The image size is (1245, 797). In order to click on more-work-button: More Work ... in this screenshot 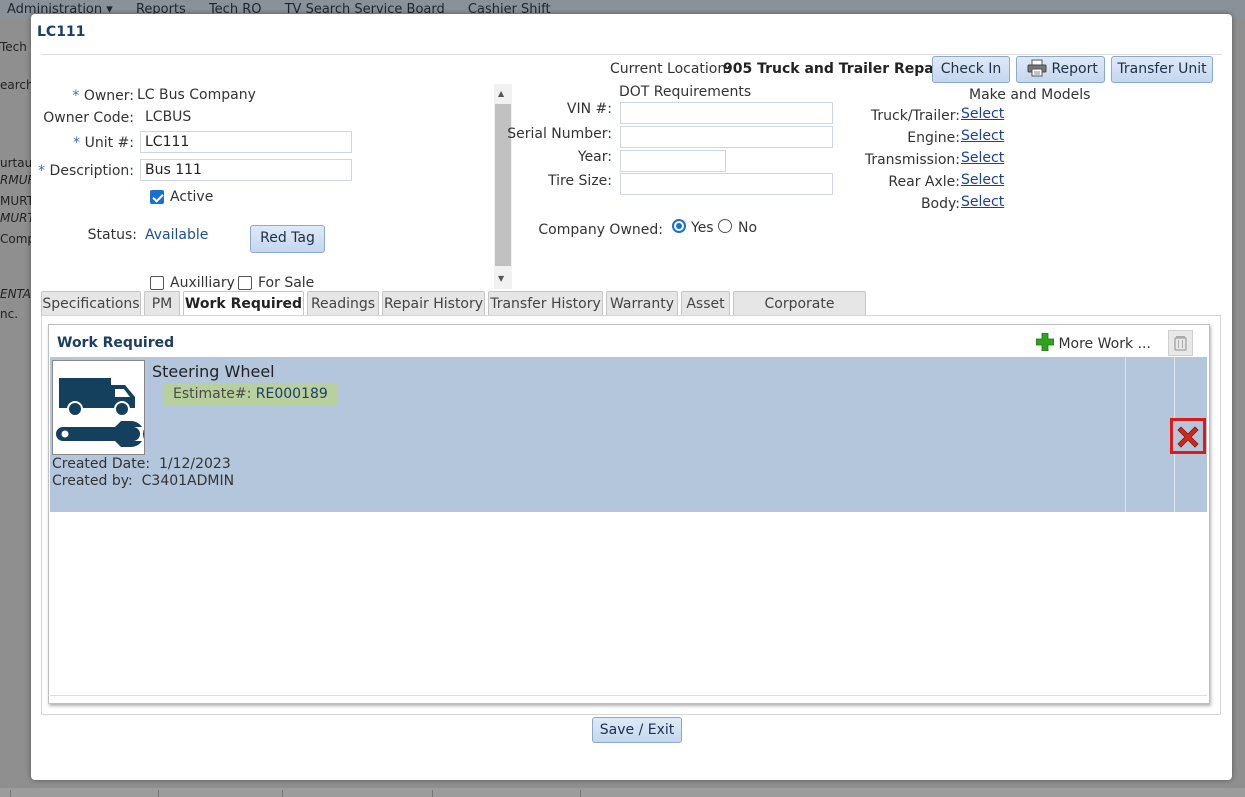, I will do `click(1093, 342)`.